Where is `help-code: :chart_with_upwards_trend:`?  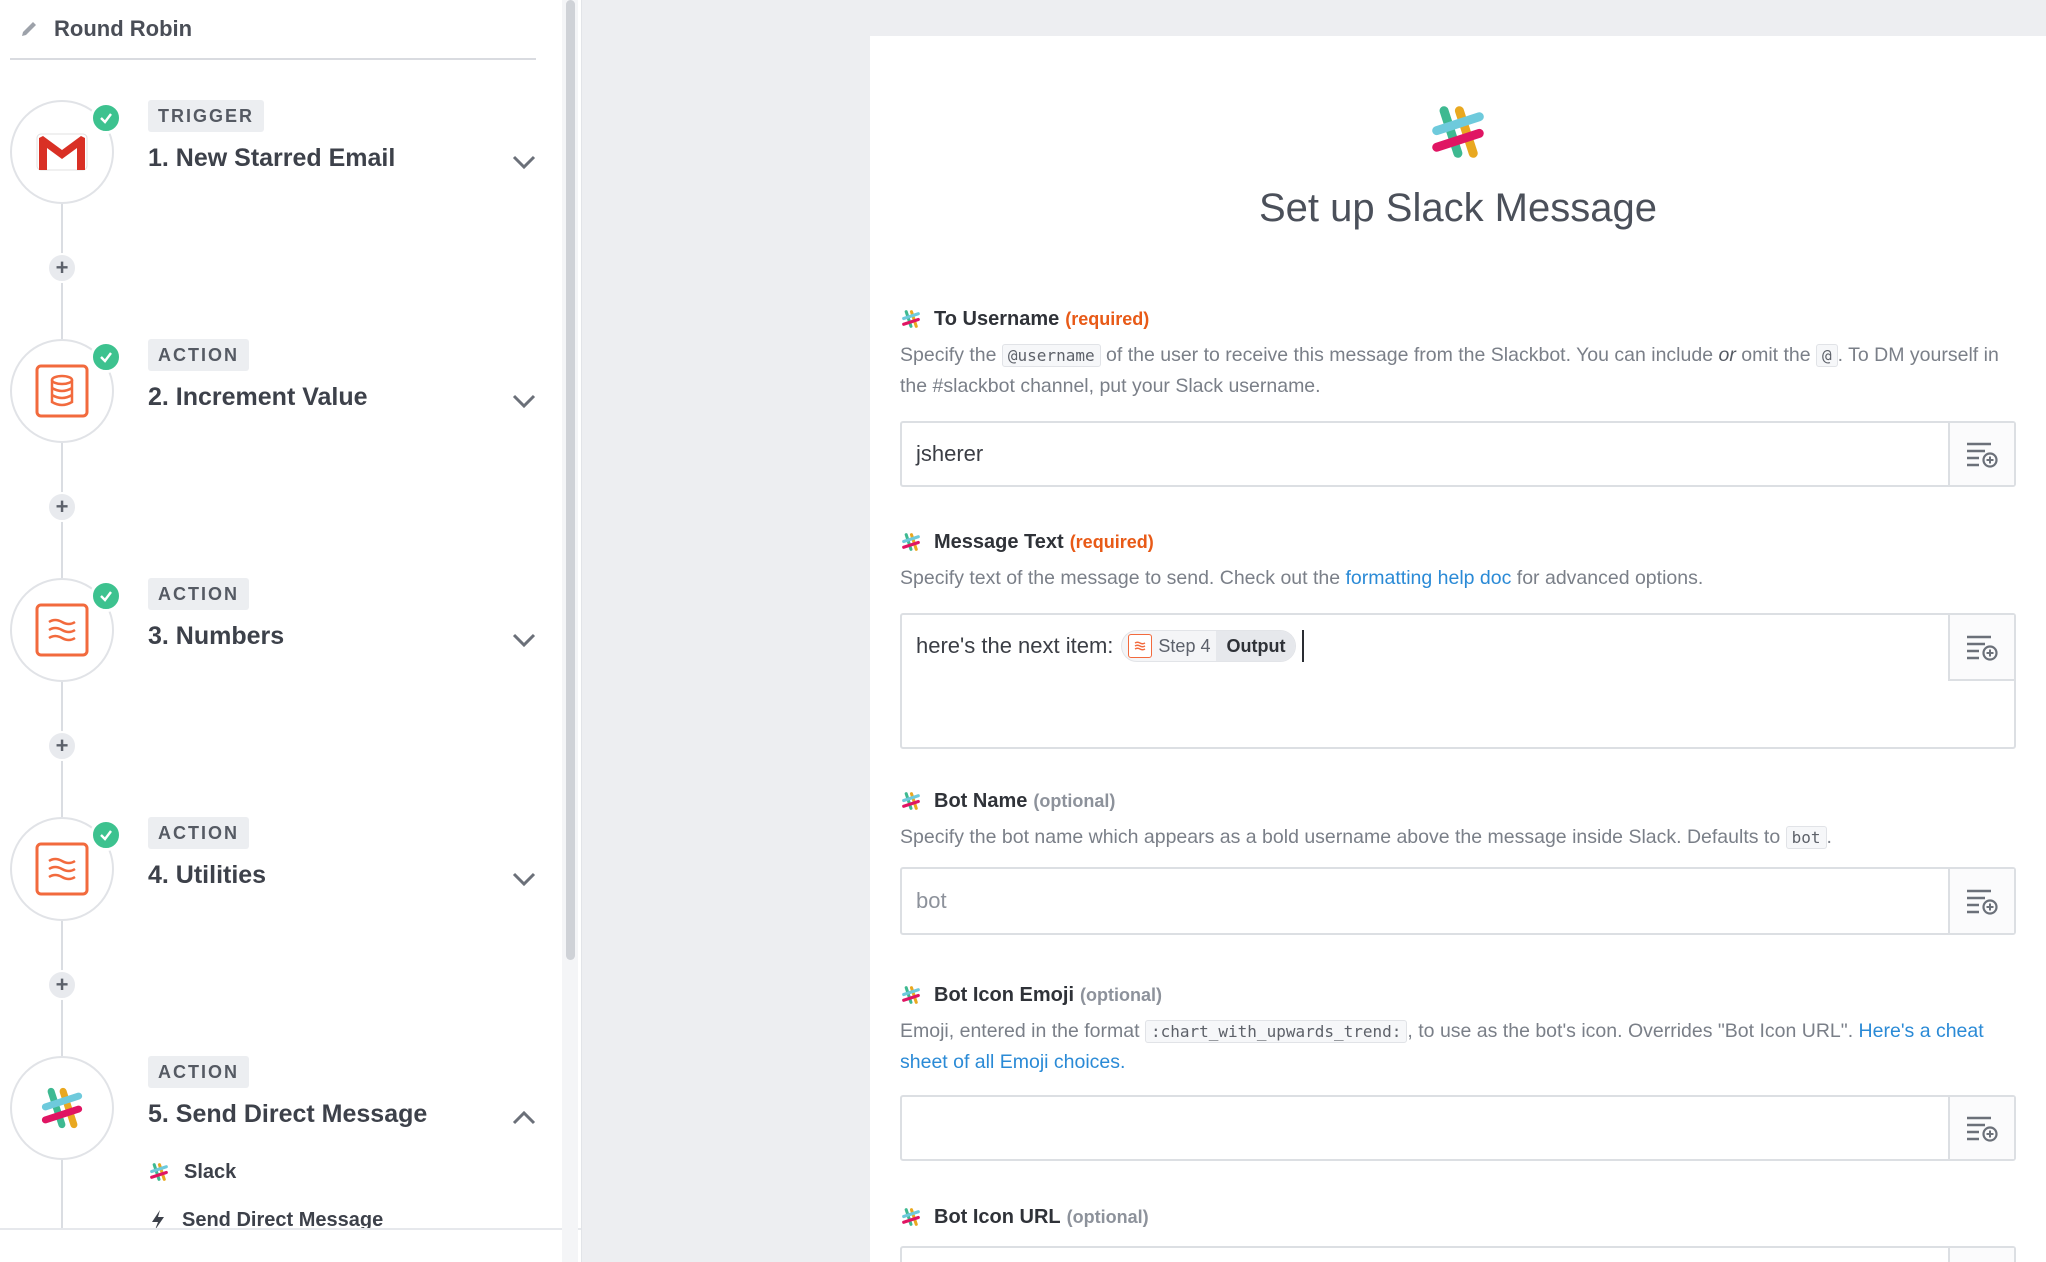
help-code: :chart_with_upwards_trend: is located at coordinates (1276, 1031).